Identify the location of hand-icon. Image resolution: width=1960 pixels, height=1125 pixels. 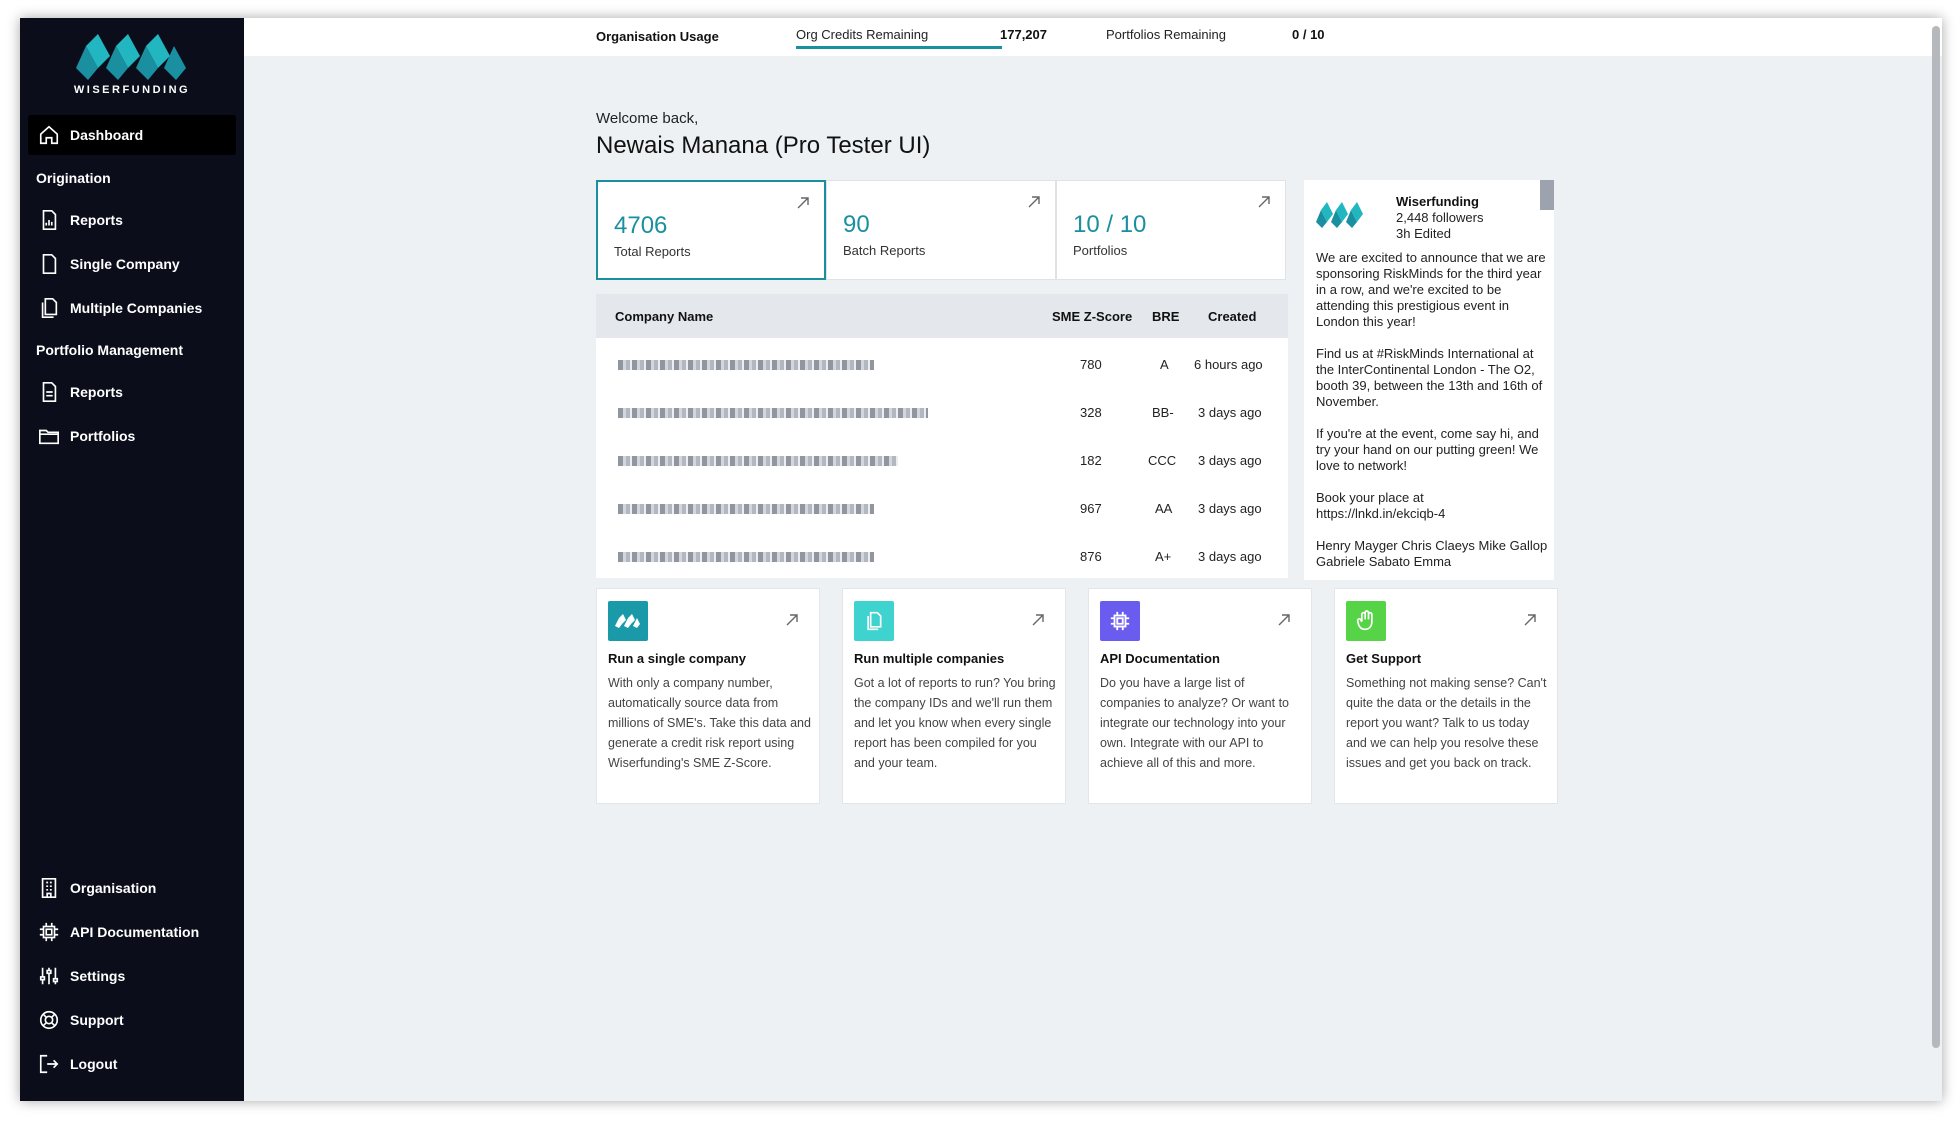
(1366, 621).